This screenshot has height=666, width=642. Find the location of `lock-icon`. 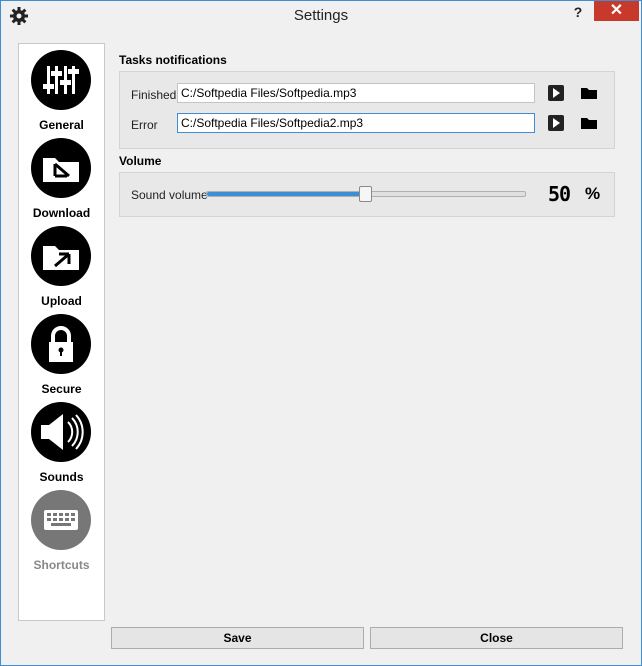

lock-icon is located at coordinates (61, 344).